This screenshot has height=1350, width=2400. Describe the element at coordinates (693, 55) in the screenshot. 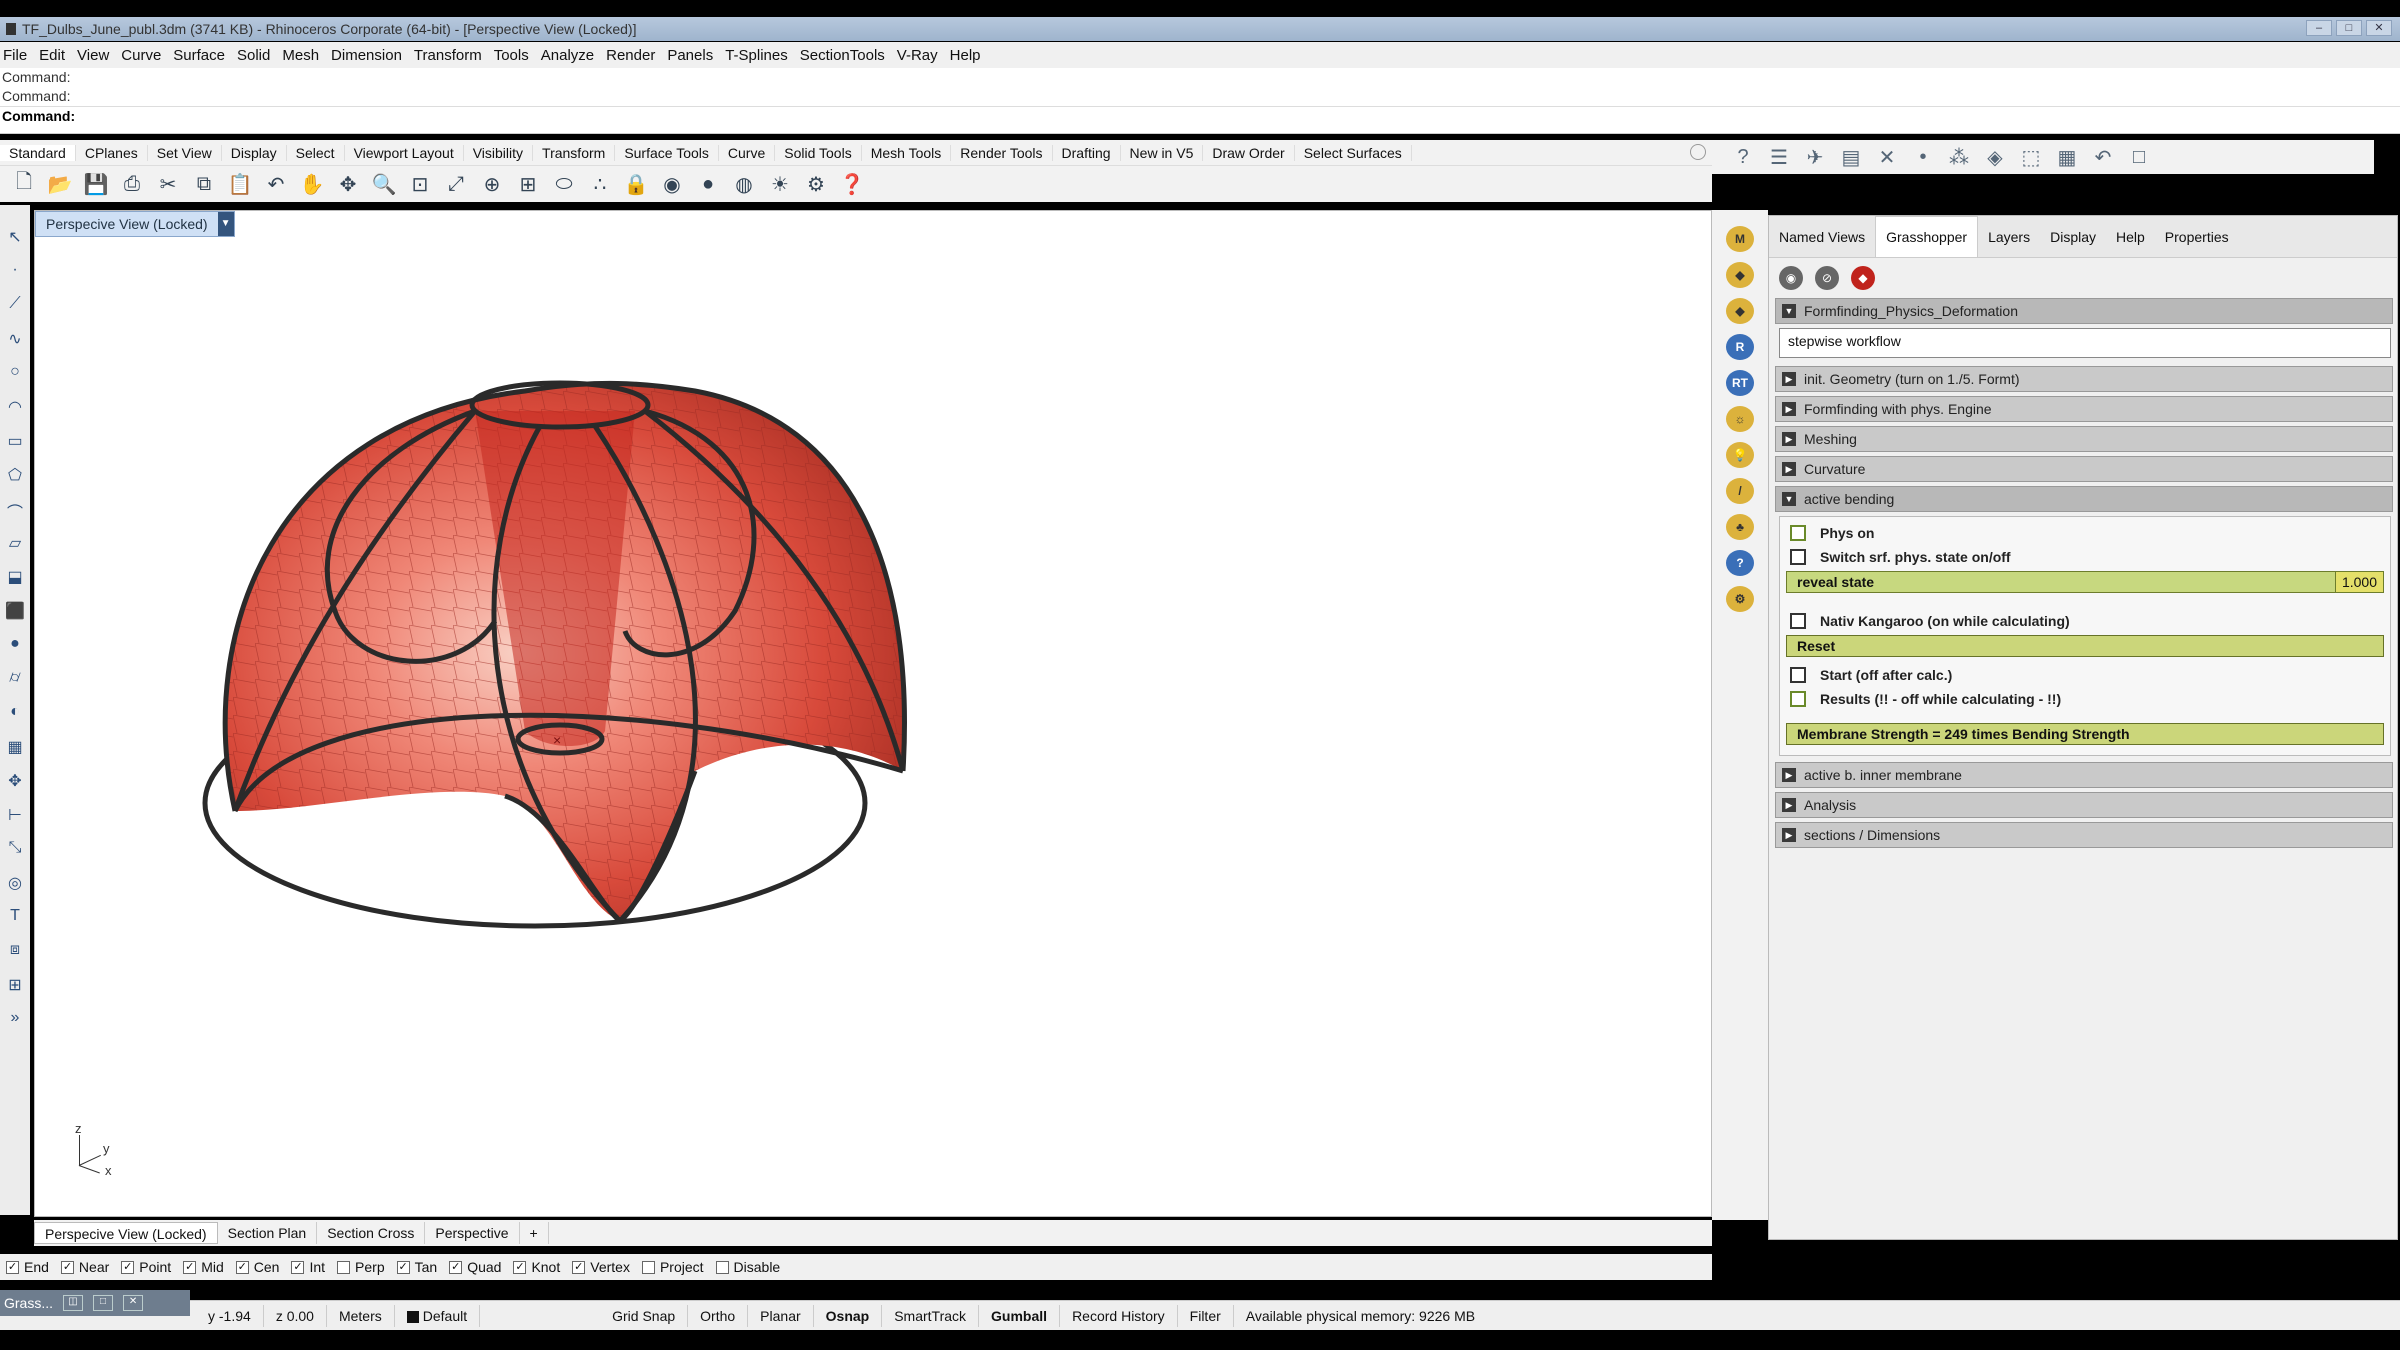

I see `menu-panels: Panels` at that location.